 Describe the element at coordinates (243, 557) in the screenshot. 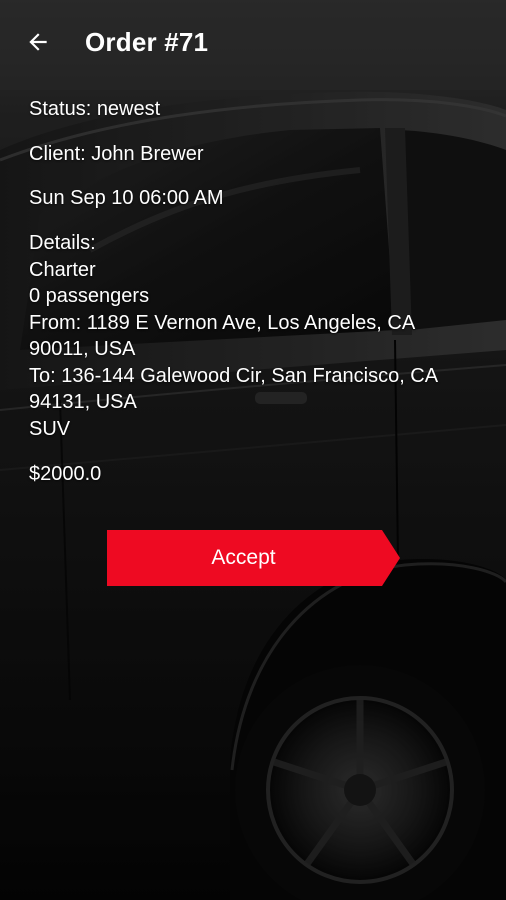

I see `accept-button-label: Accept` at that location.